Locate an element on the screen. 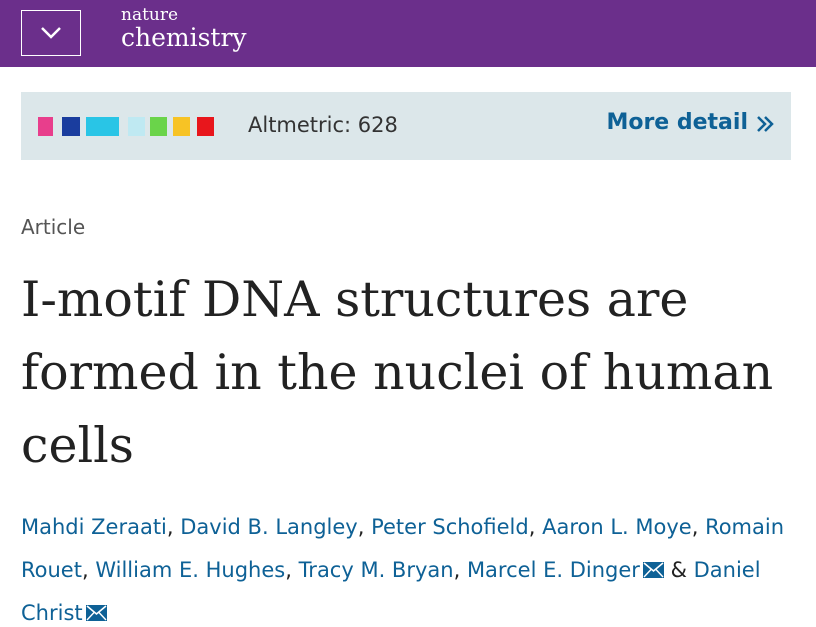 The height and width of the screenshot is (627, 816). menu-toggle-button is located at coordinates (51, 33).